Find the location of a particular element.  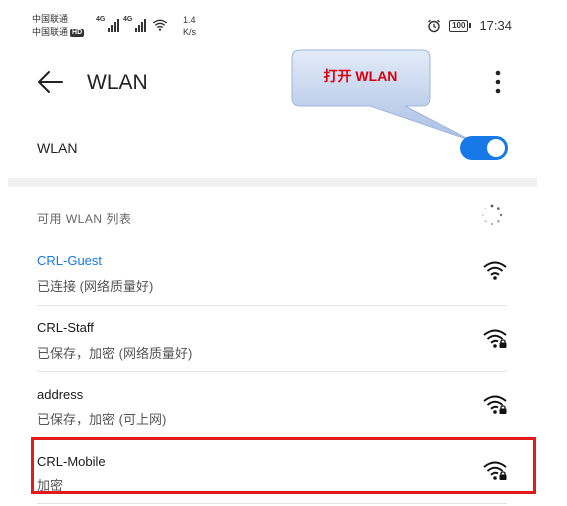

network-name: CRL-Guest is located at coordinates (70, 260).